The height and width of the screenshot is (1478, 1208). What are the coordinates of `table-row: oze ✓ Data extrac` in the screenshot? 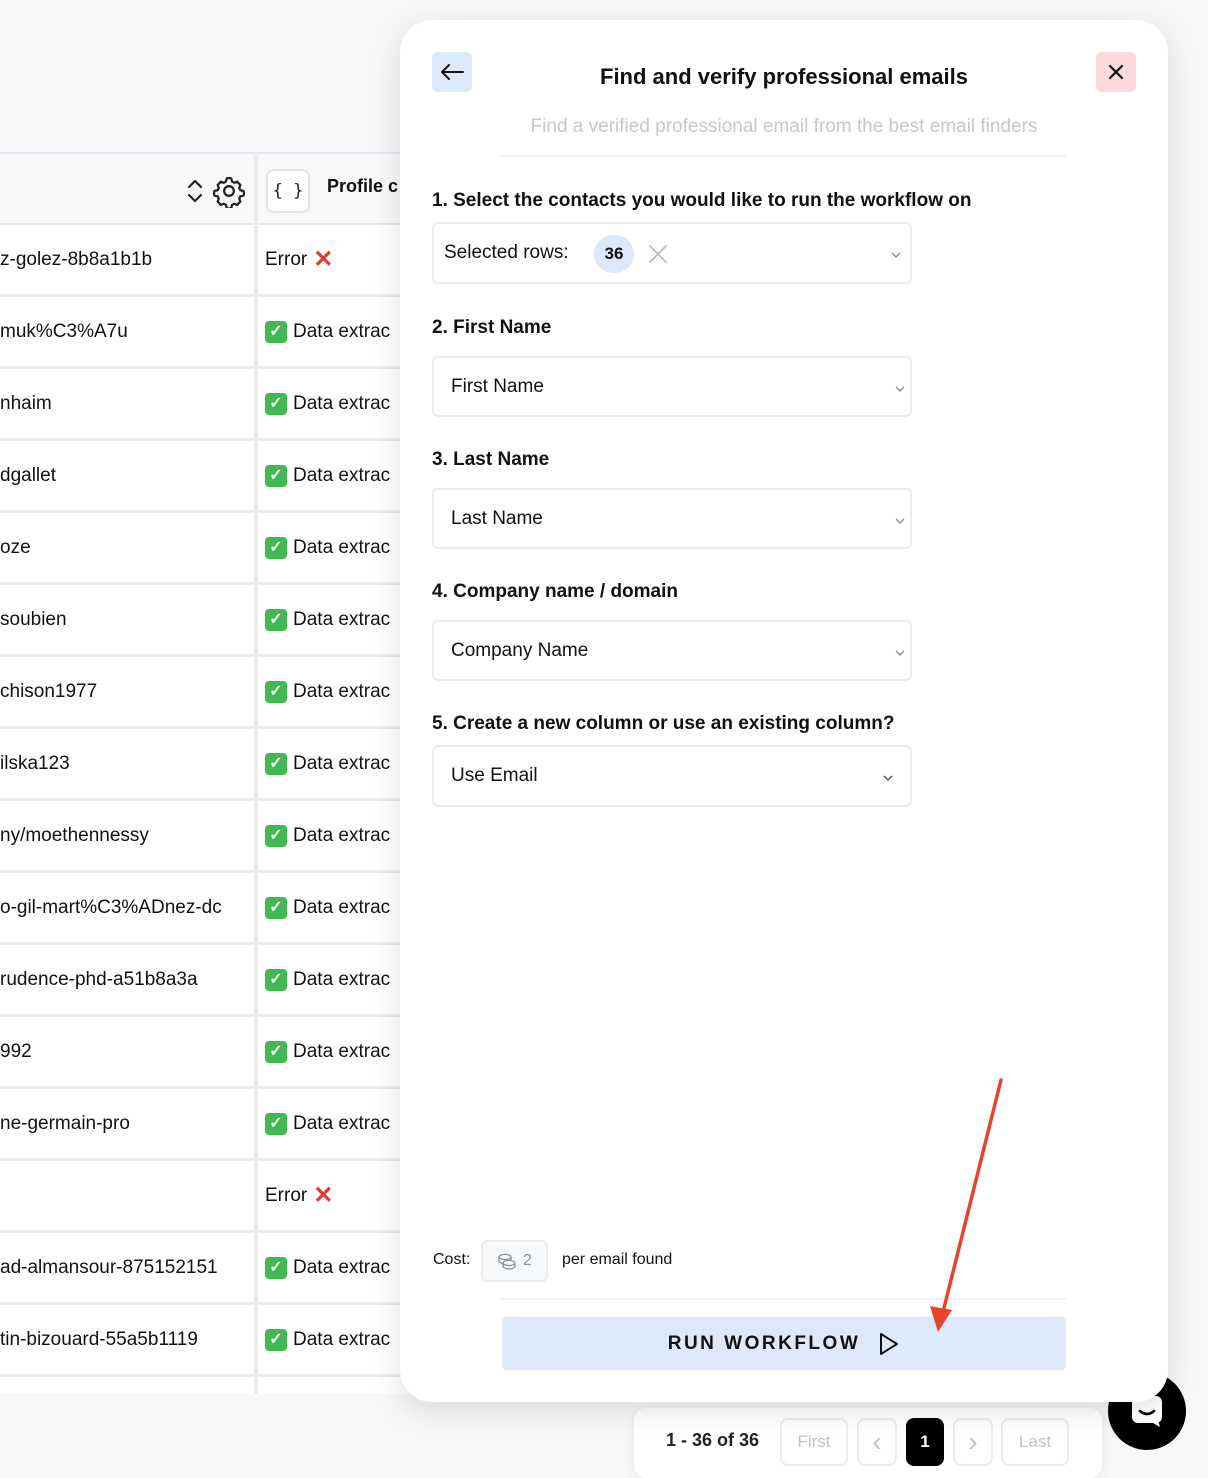 It's located at (210, 549).